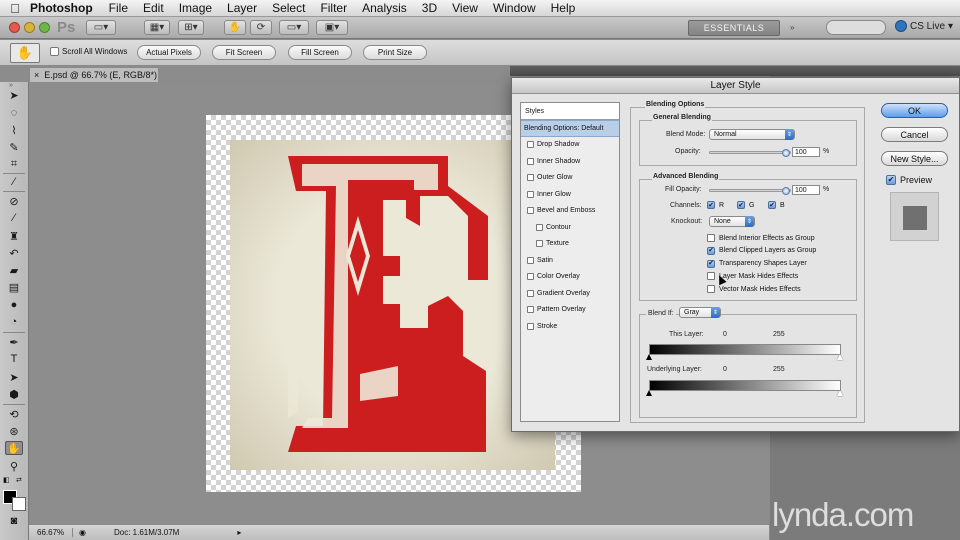 This screenshot has height=540, width=960. I want to click on gradient-tool-icon: ▤, so click(14, 287).